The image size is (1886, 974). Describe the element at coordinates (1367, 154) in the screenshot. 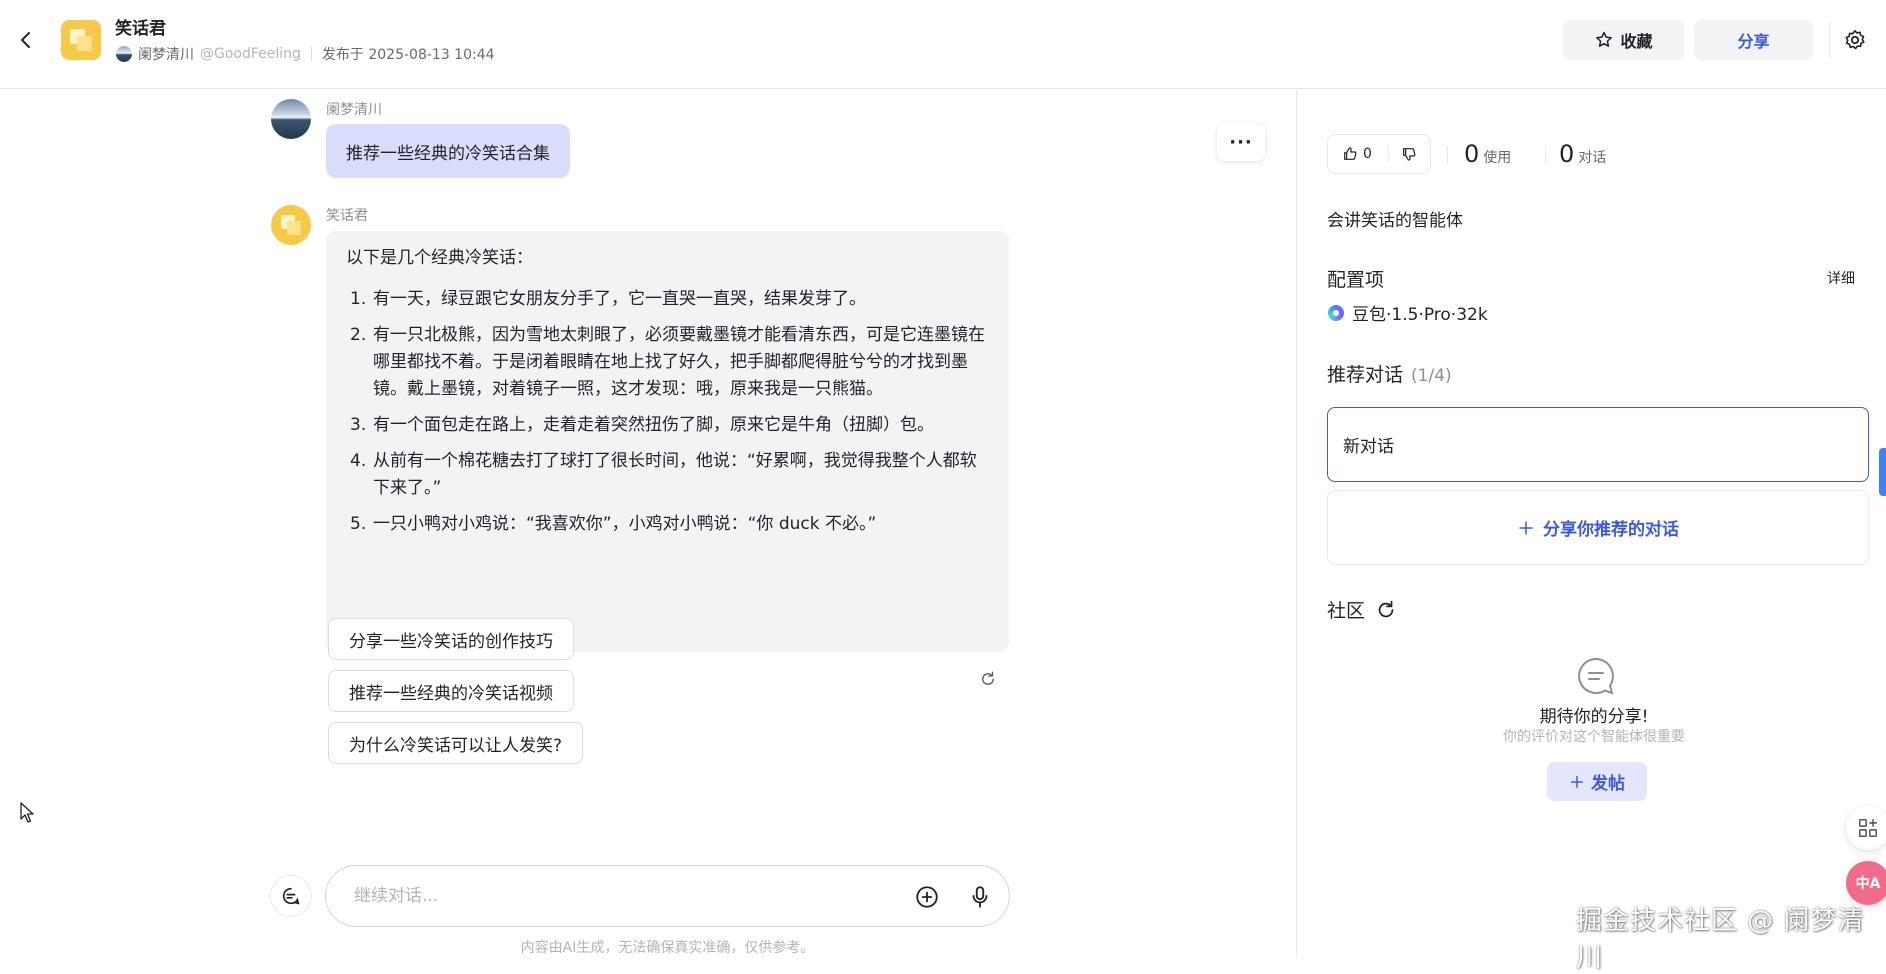

I see `like-count: 0` at that location.